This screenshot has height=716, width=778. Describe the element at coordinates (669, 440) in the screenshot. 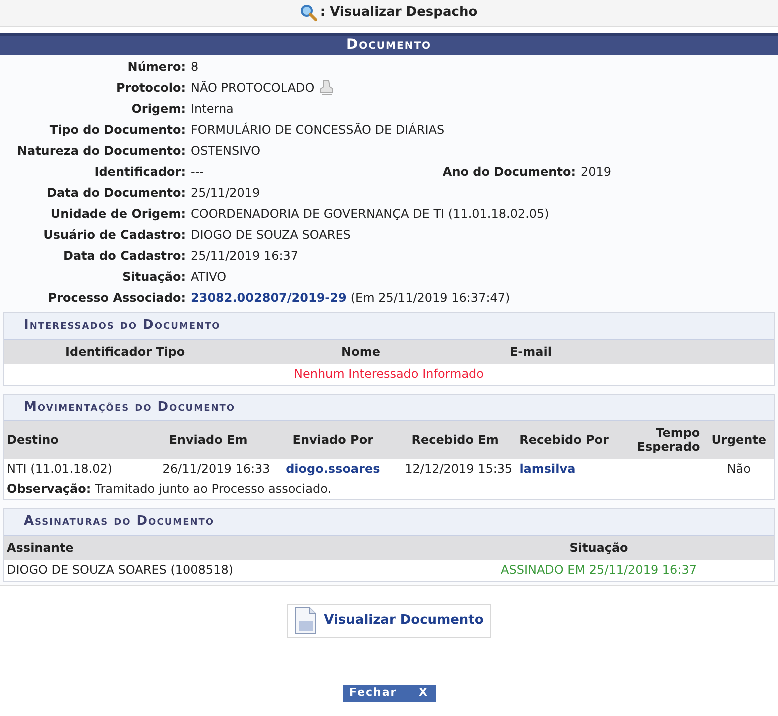

I see `column-header: Tempo Esperado` at that location.